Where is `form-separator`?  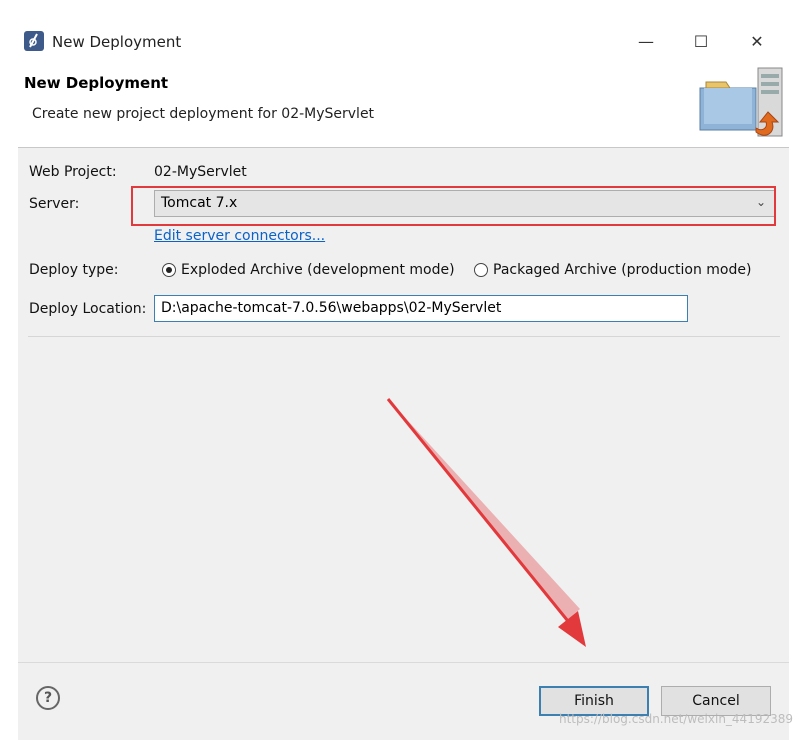
form-separator is located at coordinates (404, 336).